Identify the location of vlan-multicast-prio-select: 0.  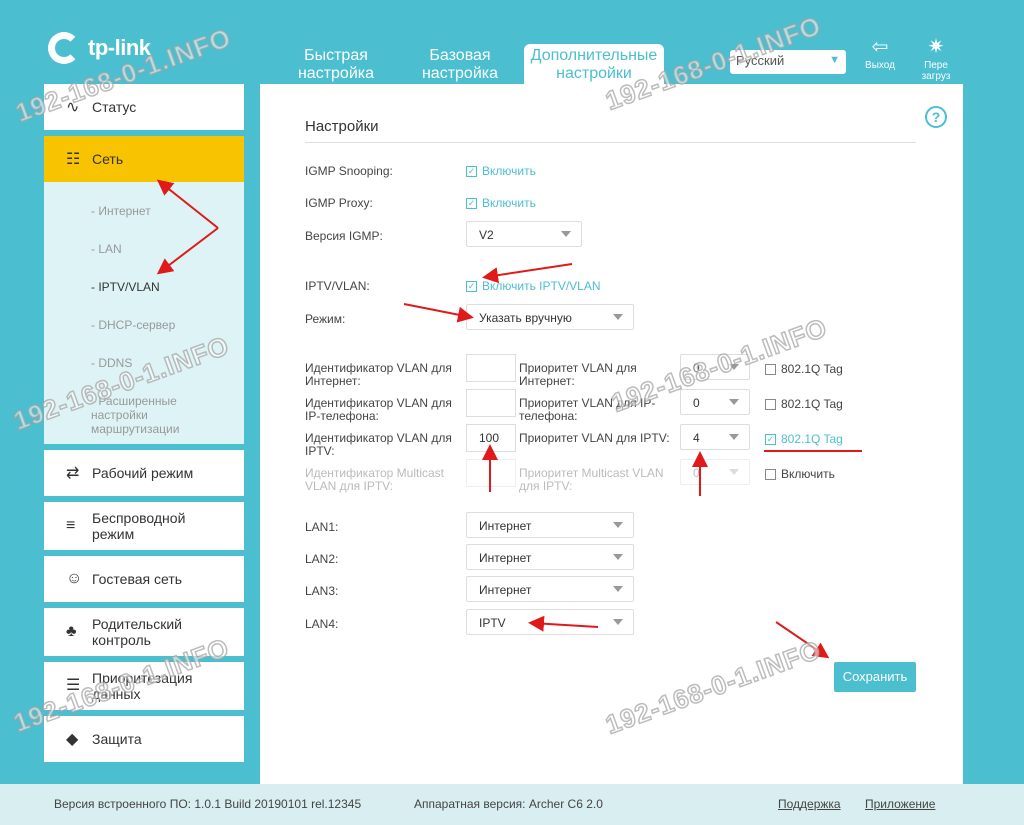
(715, 472).